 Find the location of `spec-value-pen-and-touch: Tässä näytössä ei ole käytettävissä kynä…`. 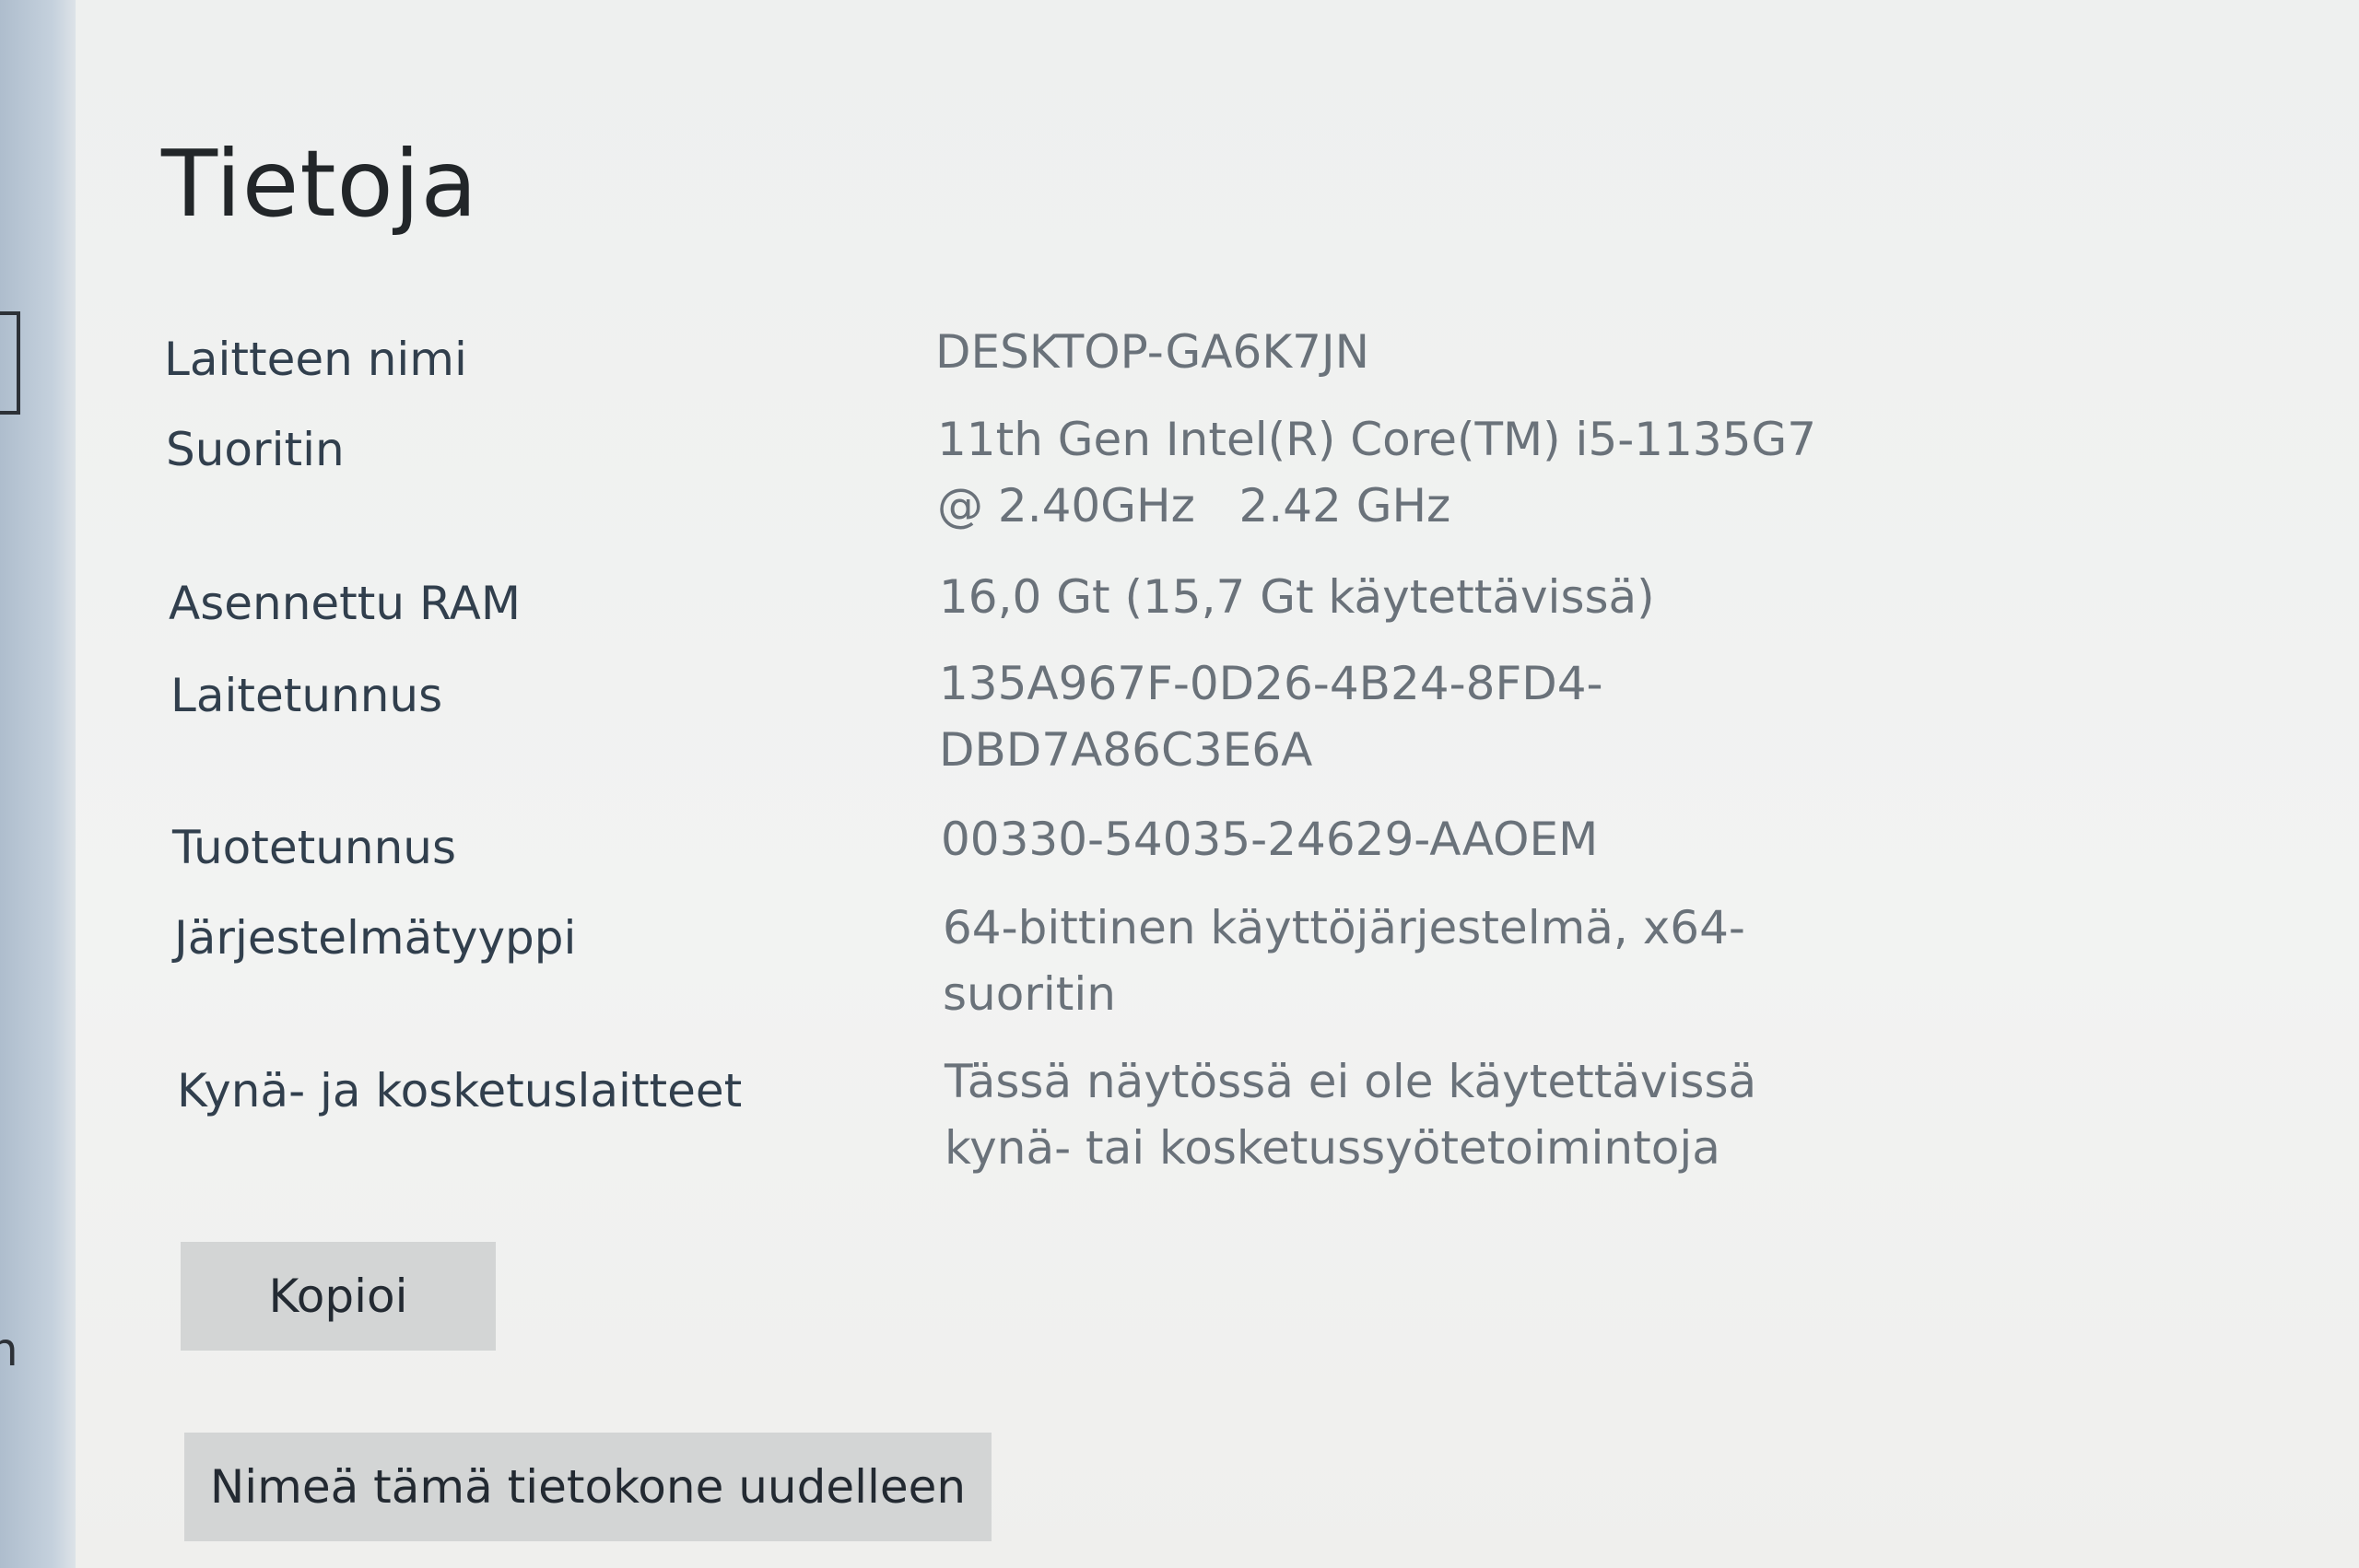

spec-value-pen-and-touch: Tässä näytössä ei ole käytettävissä kynä… is located at coordinates (1382, 1114).